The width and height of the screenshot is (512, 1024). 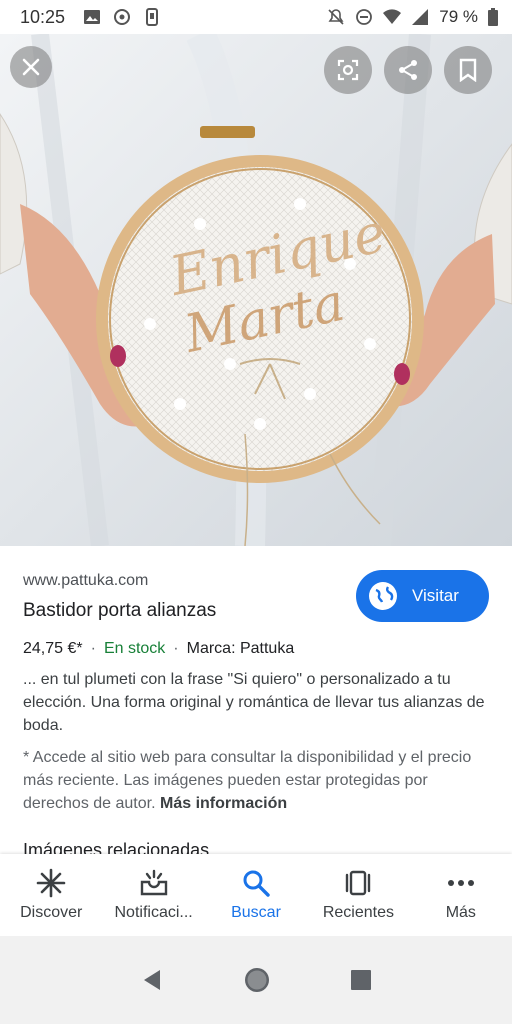 I want to click on price: 24,75 €*, so click(x=53, y=648).